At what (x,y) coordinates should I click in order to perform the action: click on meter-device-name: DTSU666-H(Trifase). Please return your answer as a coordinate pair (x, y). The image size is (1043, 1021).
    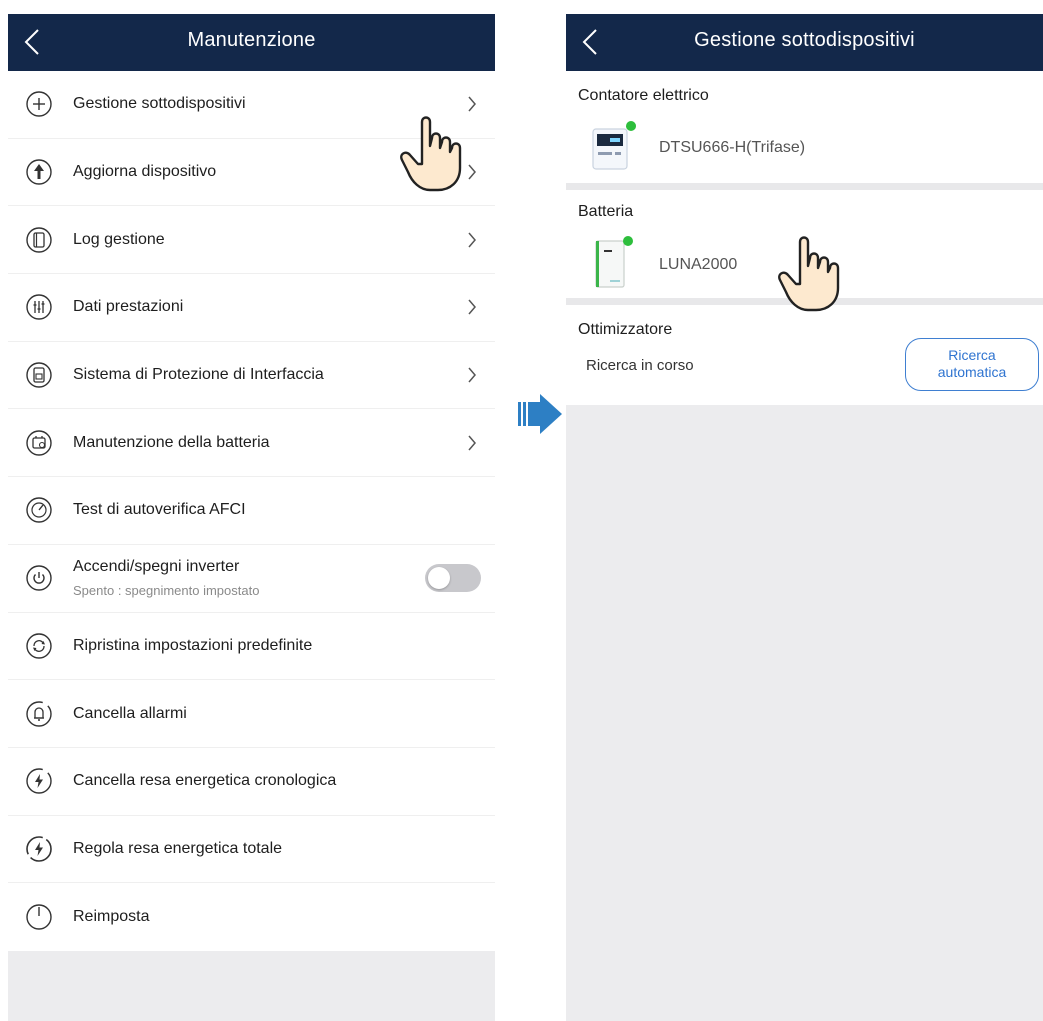
    Looking at the image, I should click on (732, 147).